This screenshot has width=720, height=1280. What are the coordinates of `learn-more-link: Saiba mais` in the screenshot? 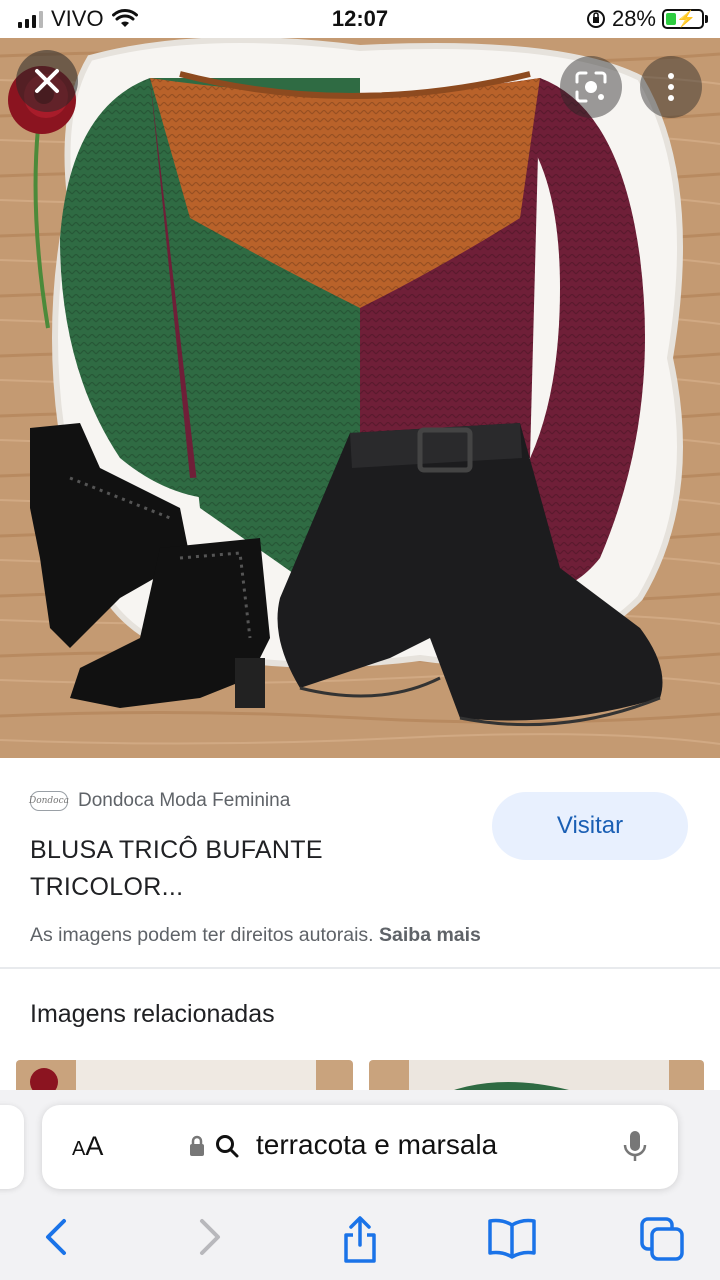 It's located at (430, 935).